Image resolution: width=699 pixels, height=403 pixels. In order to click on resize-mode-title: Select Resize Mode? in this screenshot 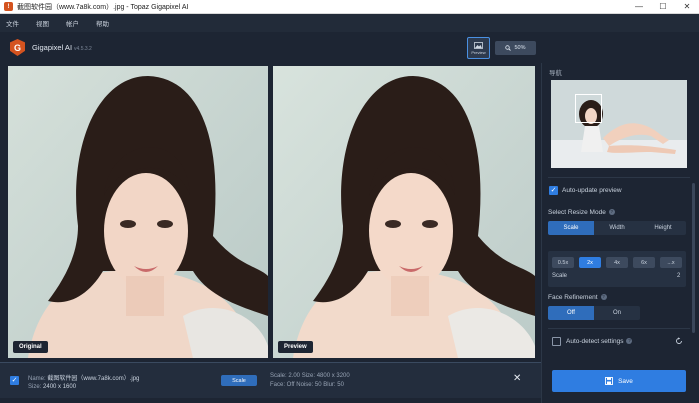, I will do `click(581, 212)`.